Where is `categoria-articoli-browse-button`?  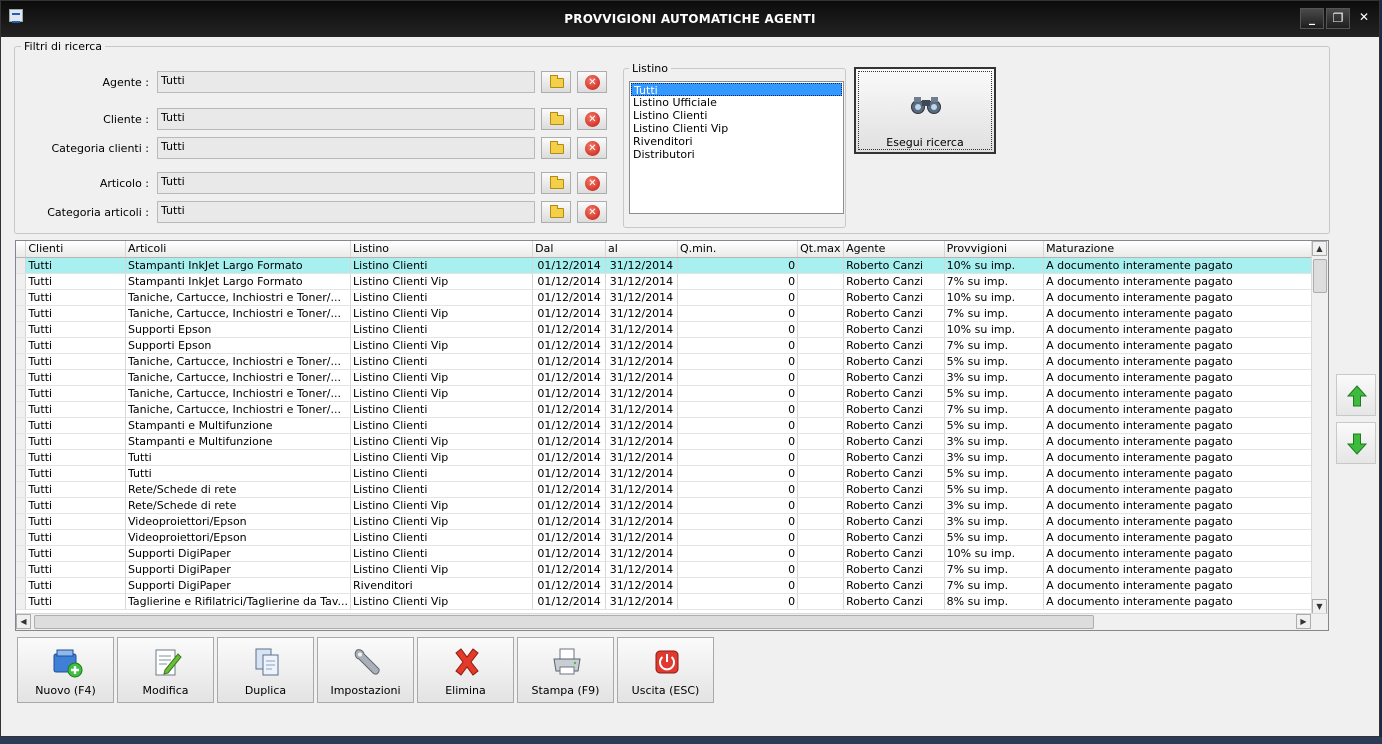
categoria-articoli-browse-button is located at coordinates (556, 212).